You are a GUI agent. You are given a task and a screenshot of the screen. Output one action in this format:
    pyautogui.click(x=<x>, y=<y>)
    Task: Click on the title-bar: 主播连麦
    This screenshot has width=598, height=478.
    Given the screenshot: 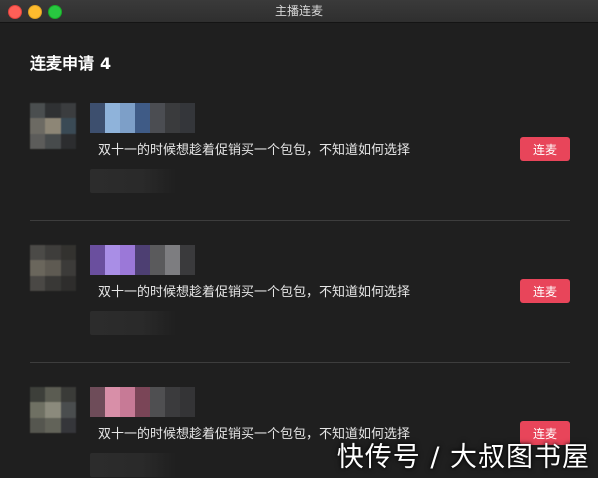 What is the action you would take?
    pyautogui.click(x=299, y=11)
    